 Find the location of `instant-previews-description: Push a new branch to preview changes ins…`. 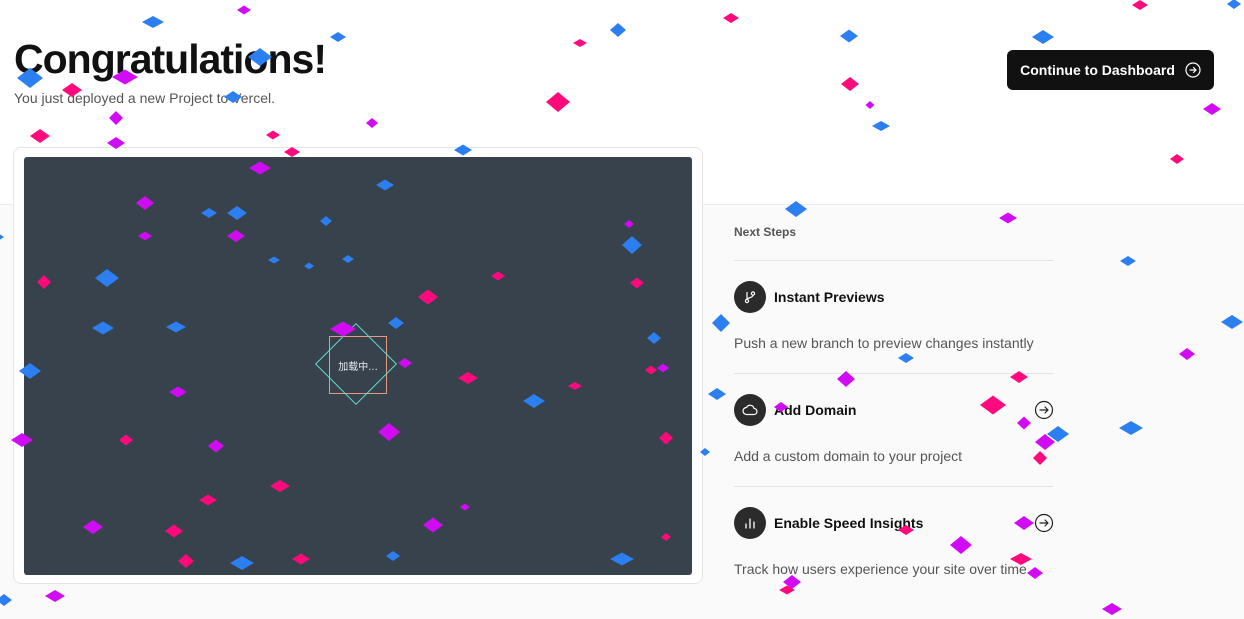

instant-previews-description: Push a new branch to preview changes ins… is located at coordinates (884, 343).